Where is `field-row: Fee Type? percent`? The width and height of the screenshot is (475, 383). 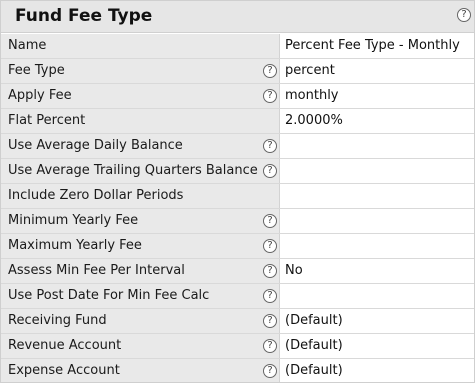
field-row: Fee Type? percent is located at coordinates (237, 71).